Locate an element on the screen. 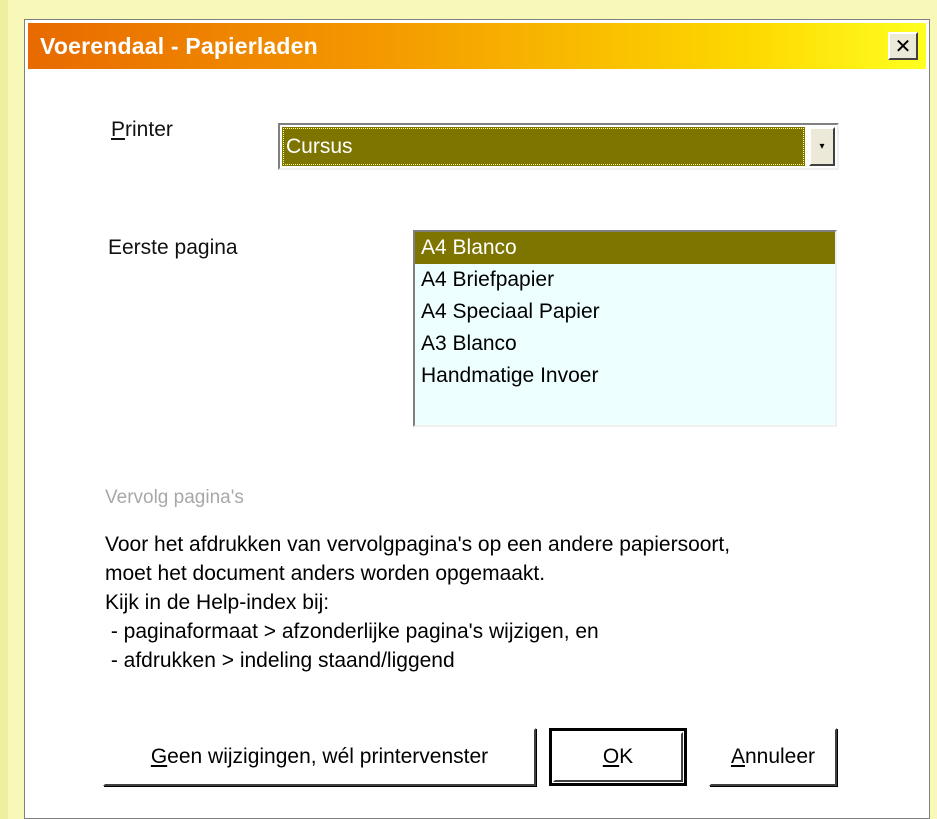  cancel-accel: A is located at coordinates (737, 756).